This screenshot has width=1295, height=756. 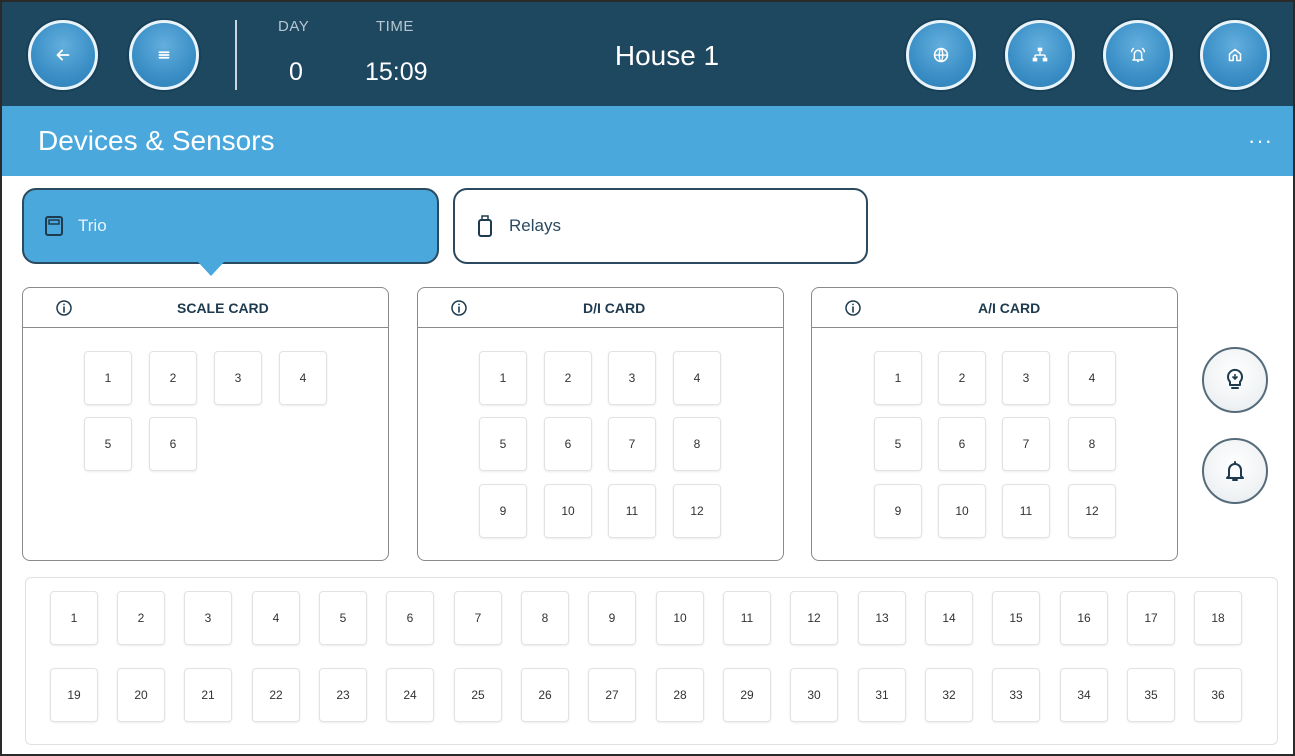 What do you see at coordinates (208, 618) in the screenshot?
I see `relay-slot: 3` at bounding box center [208, 618].